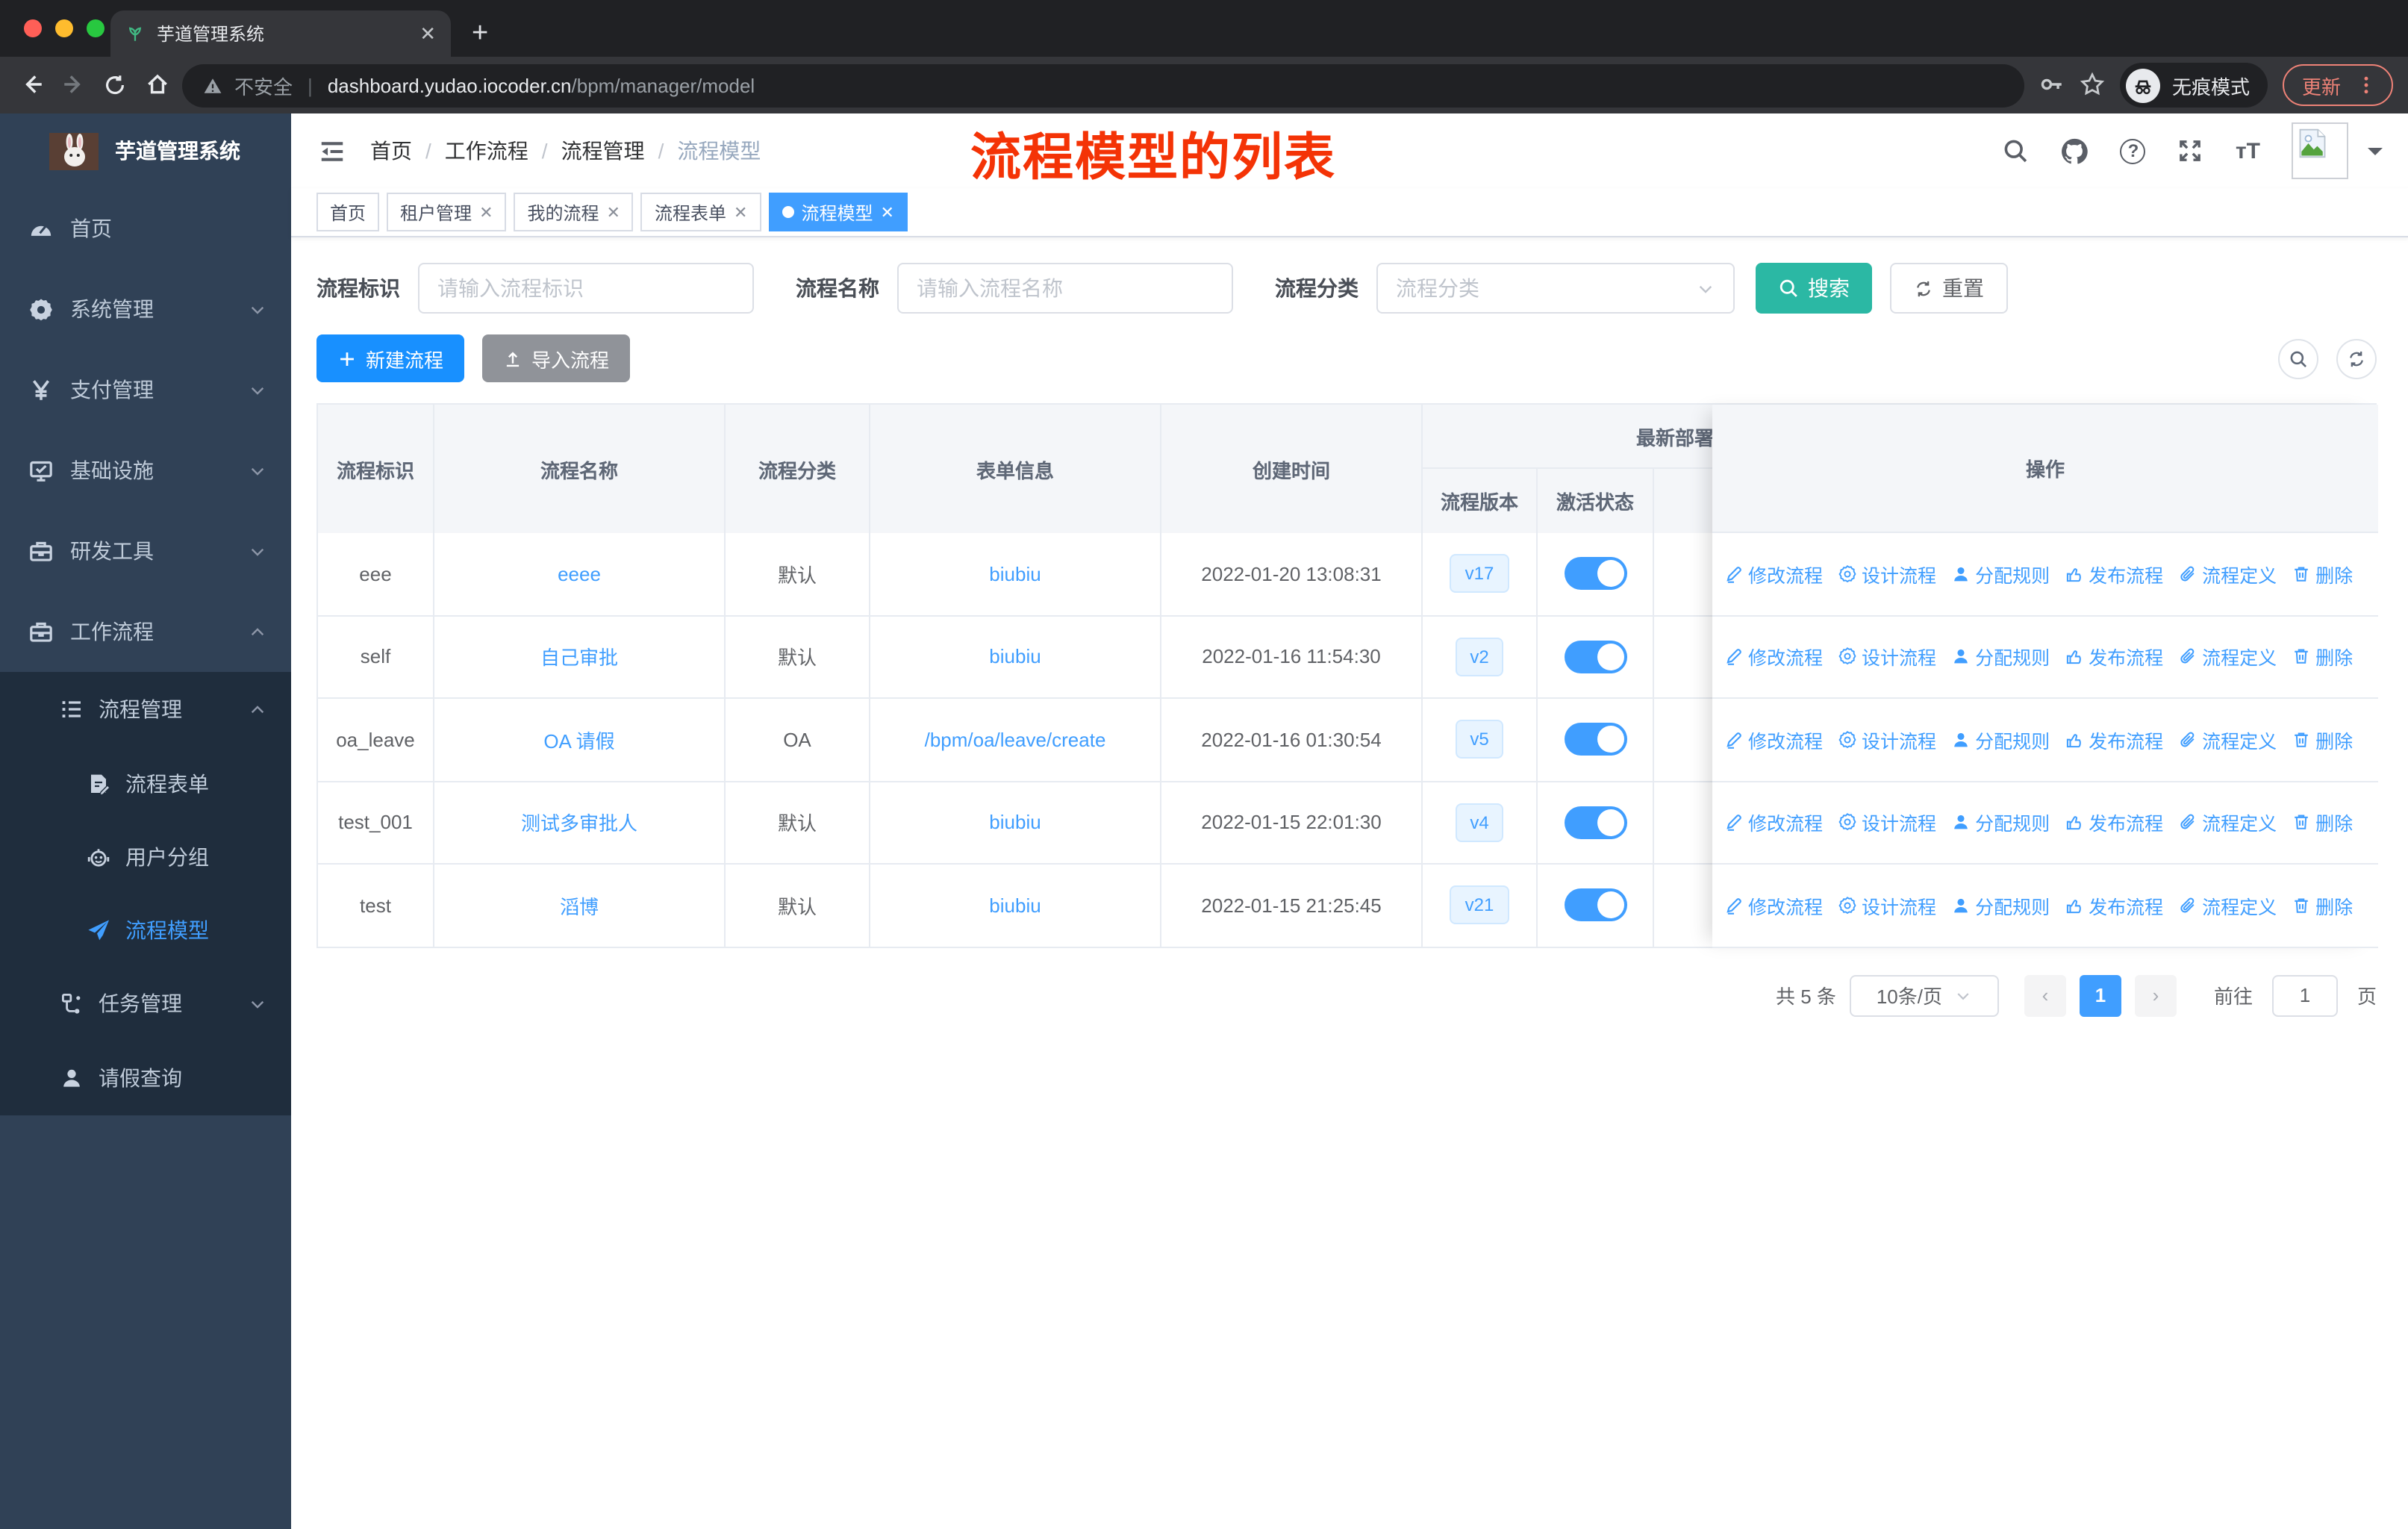 Image resolution: width=2408 pixels, height=1529 pixels. Describe the element at coordinates (2356, 358) in the screenshot. I see `refresh-table-button` at that location.